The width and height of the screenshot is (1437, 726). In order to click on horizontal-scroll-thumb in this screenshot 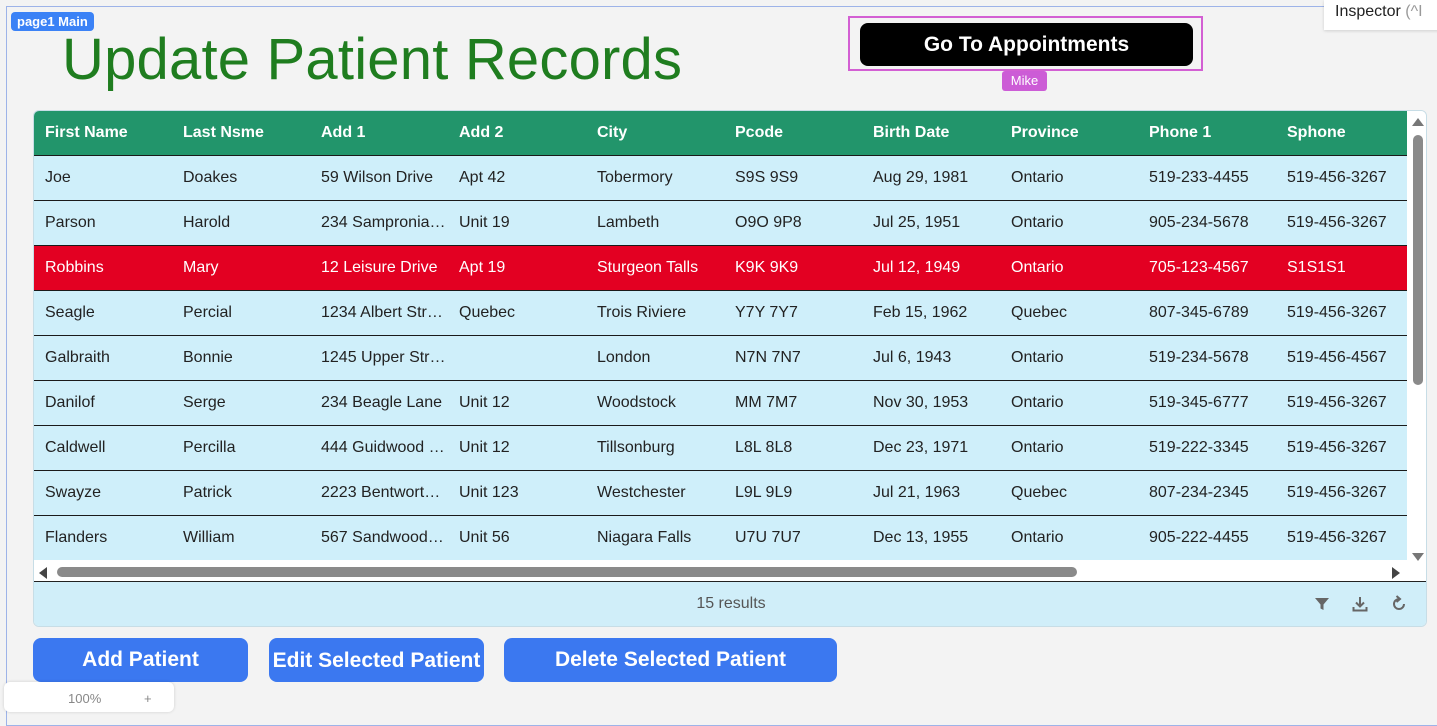, I will do `click(567, 572)`.